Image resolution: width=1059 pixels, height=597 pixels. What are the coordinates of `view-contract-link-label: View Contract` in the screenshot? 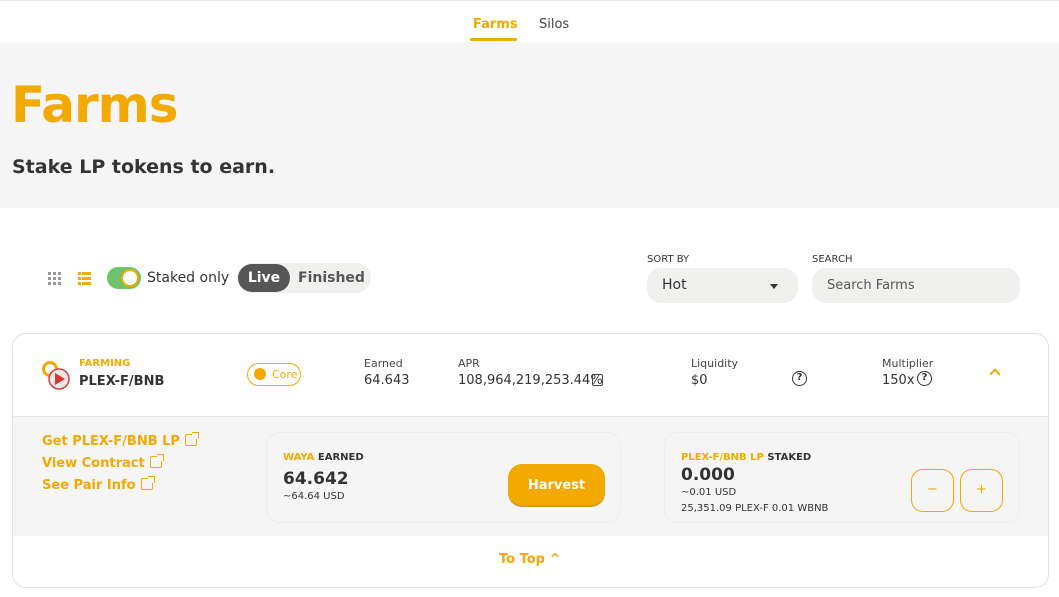 It's located at (93, 463).